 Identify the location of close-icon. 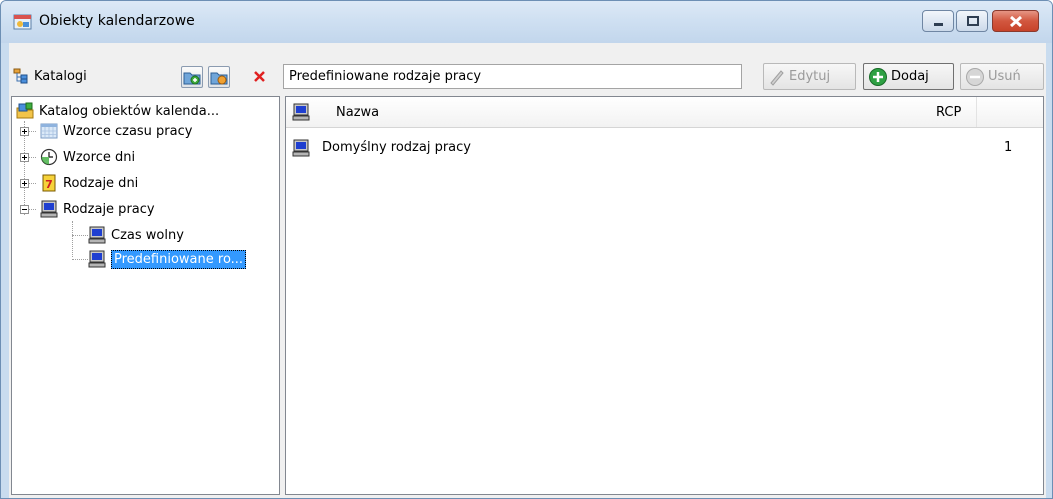
(1016, 21).